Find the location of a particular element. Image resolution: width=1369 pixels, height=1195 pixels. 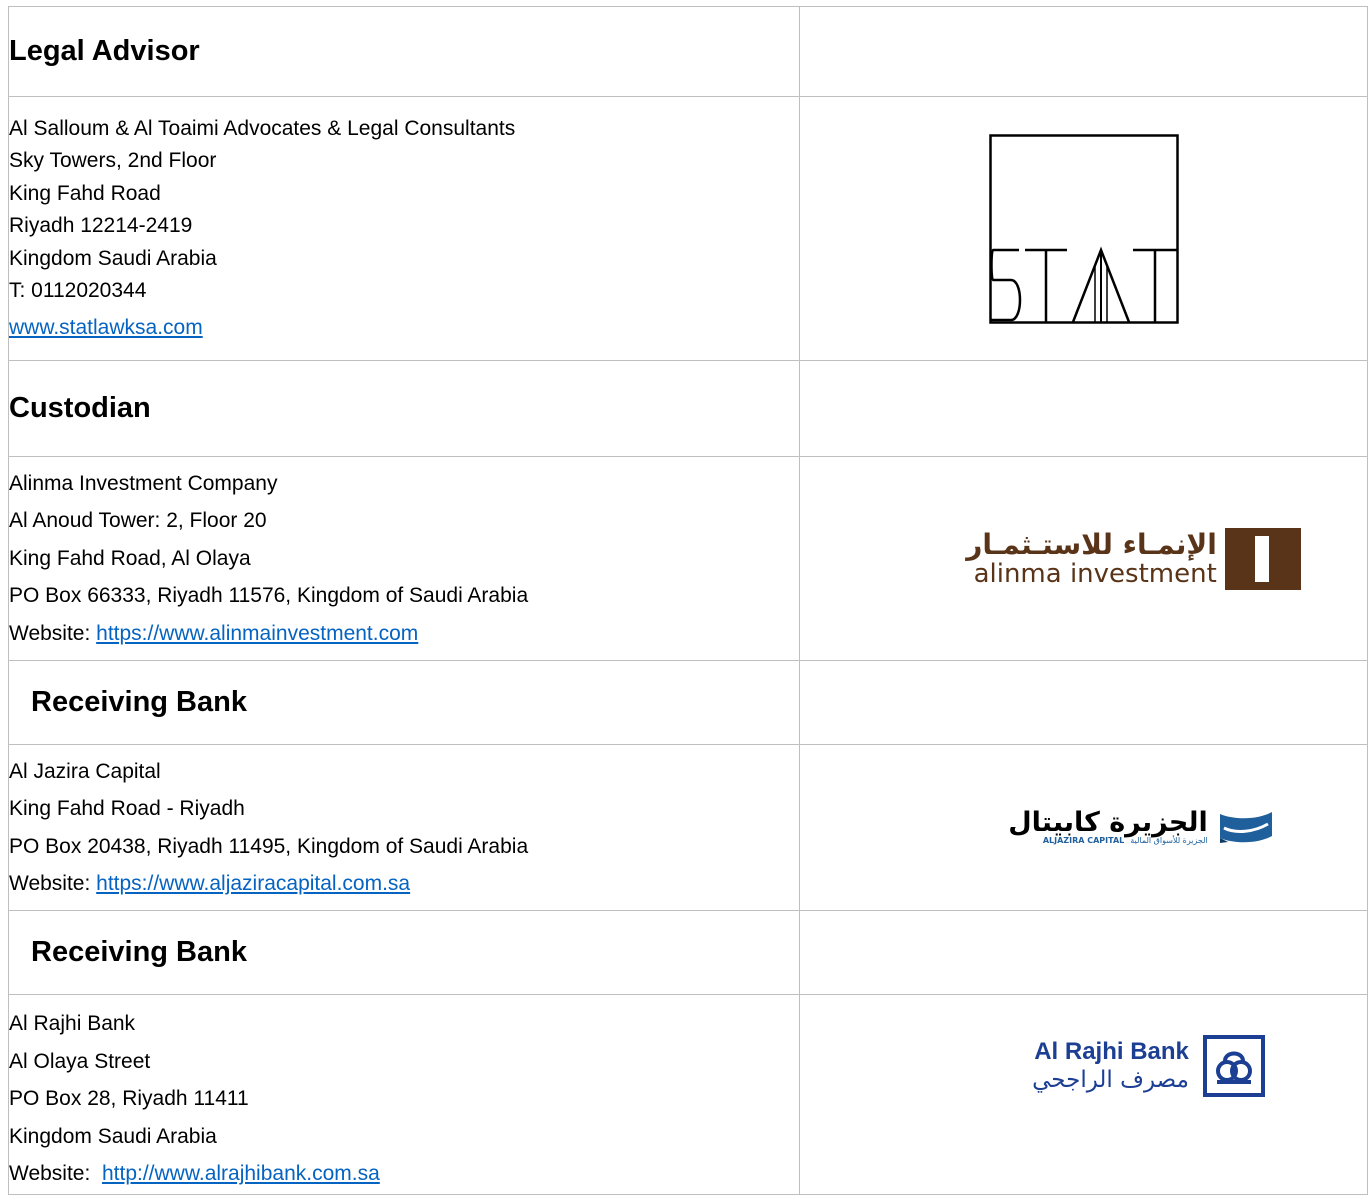

alrajhi-arabic-text: مصرف الراجحي is located at coordinates (1110, 1079).